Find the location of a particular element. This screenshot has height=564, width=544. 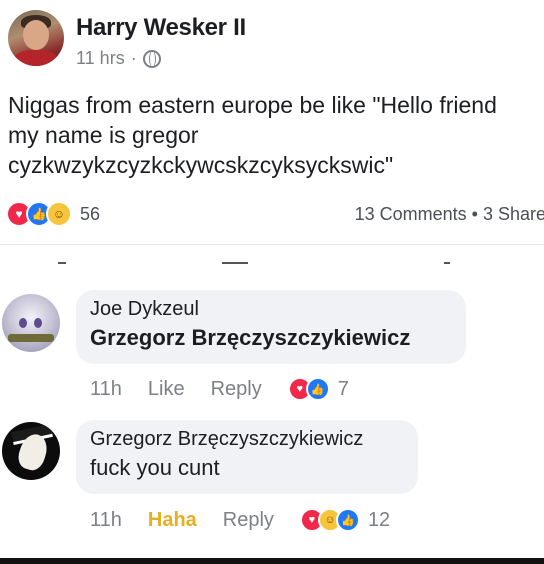

post-time-row: 11 hrs · is located at coordinates (161, 58).